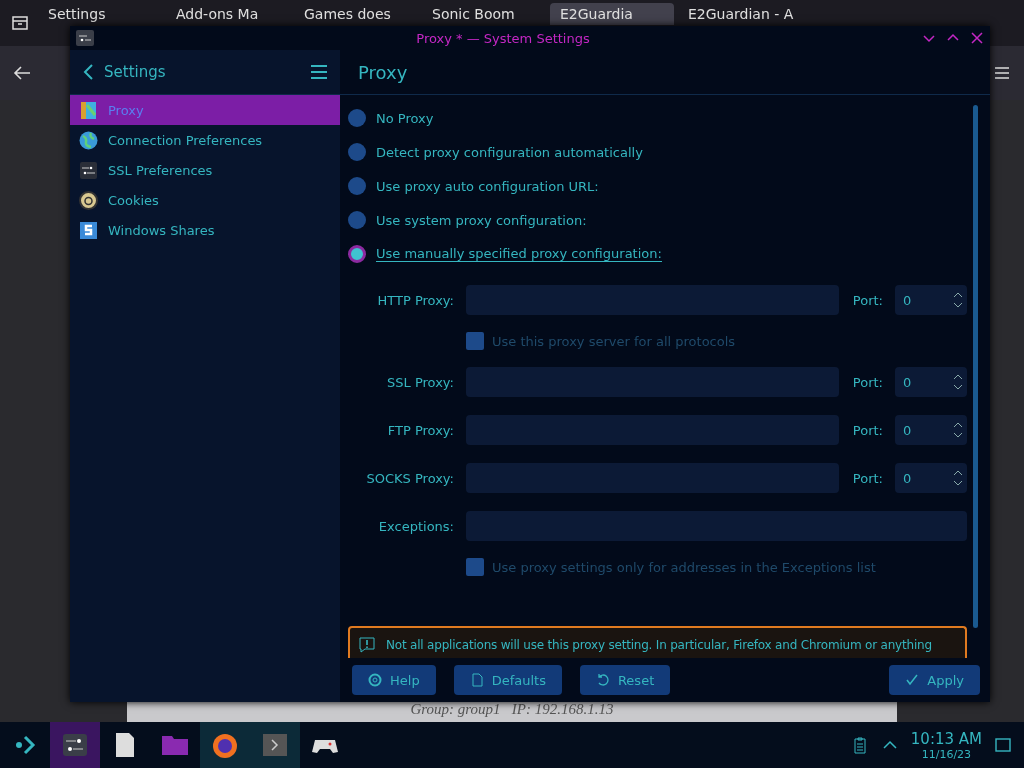  What do you see at coordinates (503, 38) in the screenshot?
I see `window-title: Proxy * — System Settings` at bounding box center [503, 38].